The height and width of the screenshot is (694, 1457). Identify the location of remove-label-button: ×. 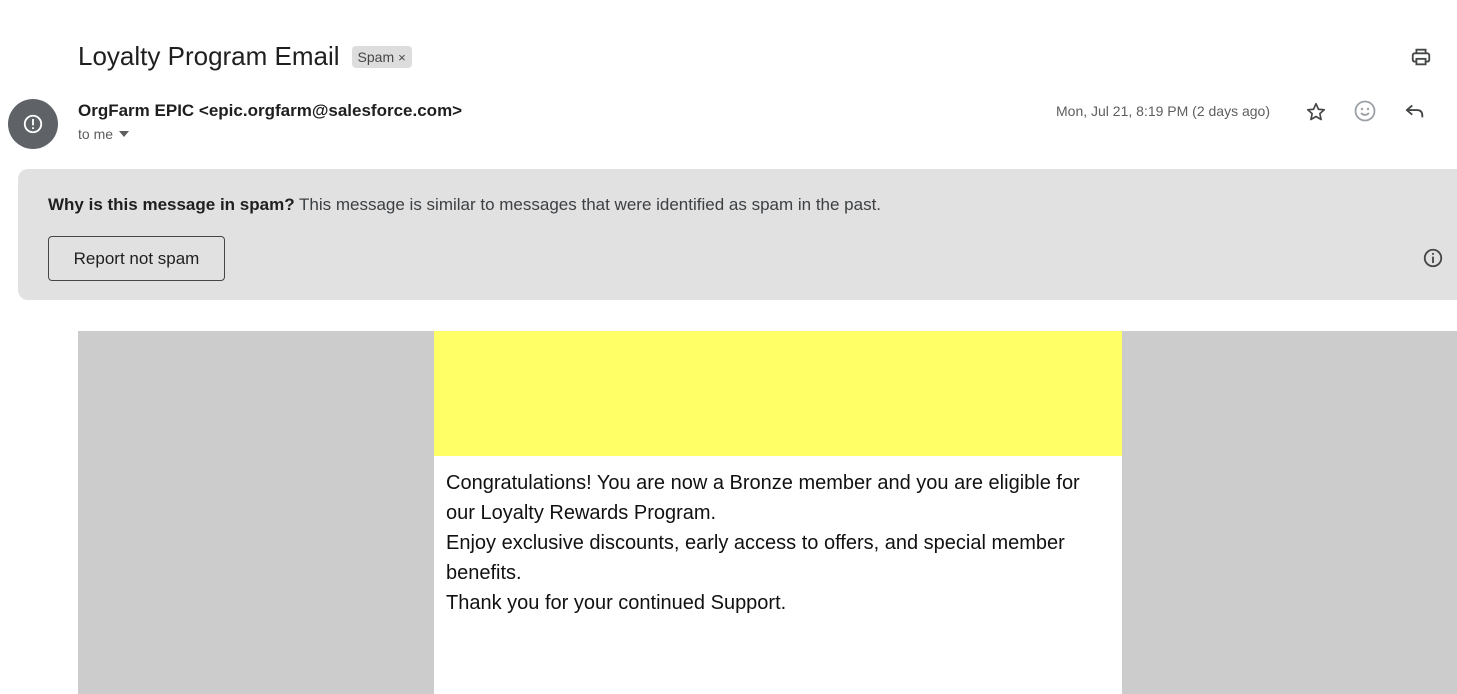
(402, 57).